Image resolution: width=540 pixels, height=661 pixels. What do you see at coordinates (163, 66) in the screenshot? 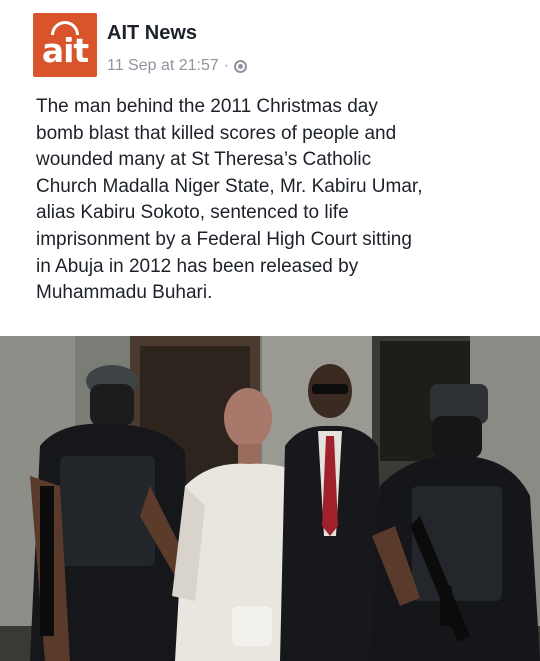
I see `post-timestamp: 11 Sep at 21:57` at bounding box center [163, 66].